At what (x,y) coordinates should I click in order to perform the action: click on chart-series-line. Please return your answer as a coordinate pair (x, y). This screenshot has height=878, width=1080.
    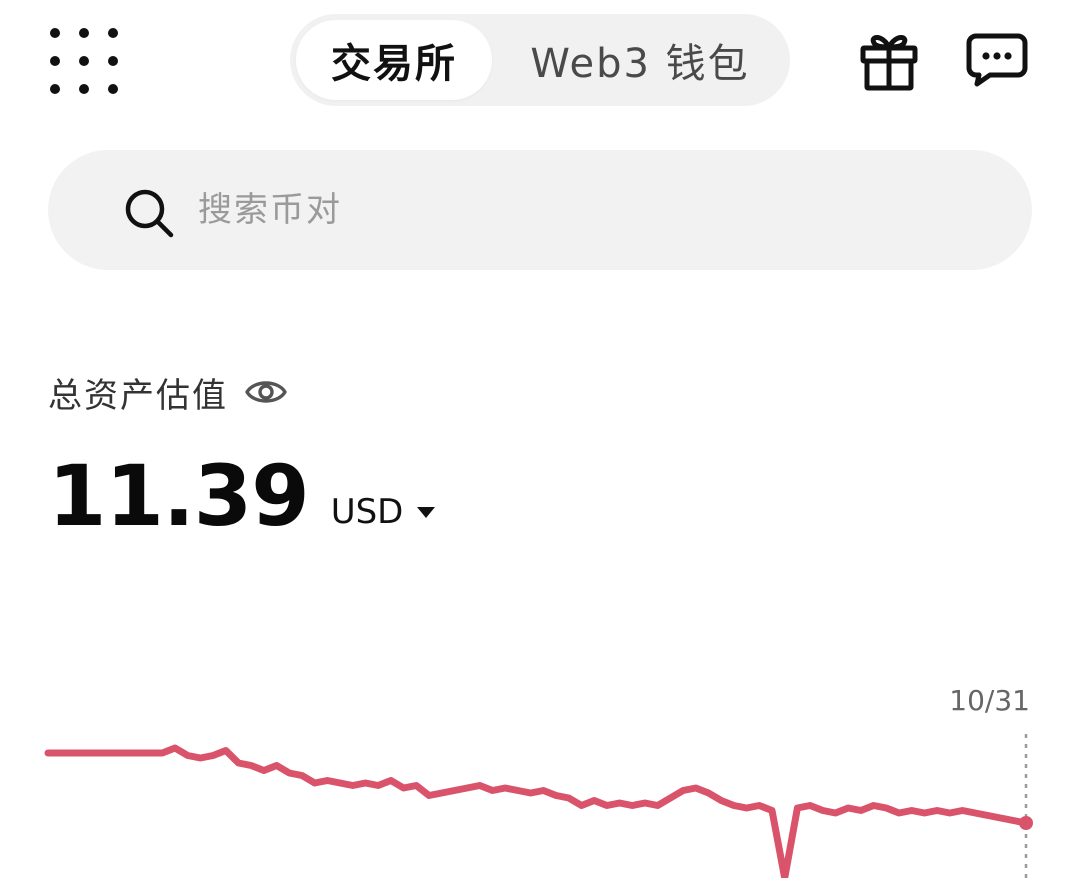
    Looking at the image, I should click on (537, 811).